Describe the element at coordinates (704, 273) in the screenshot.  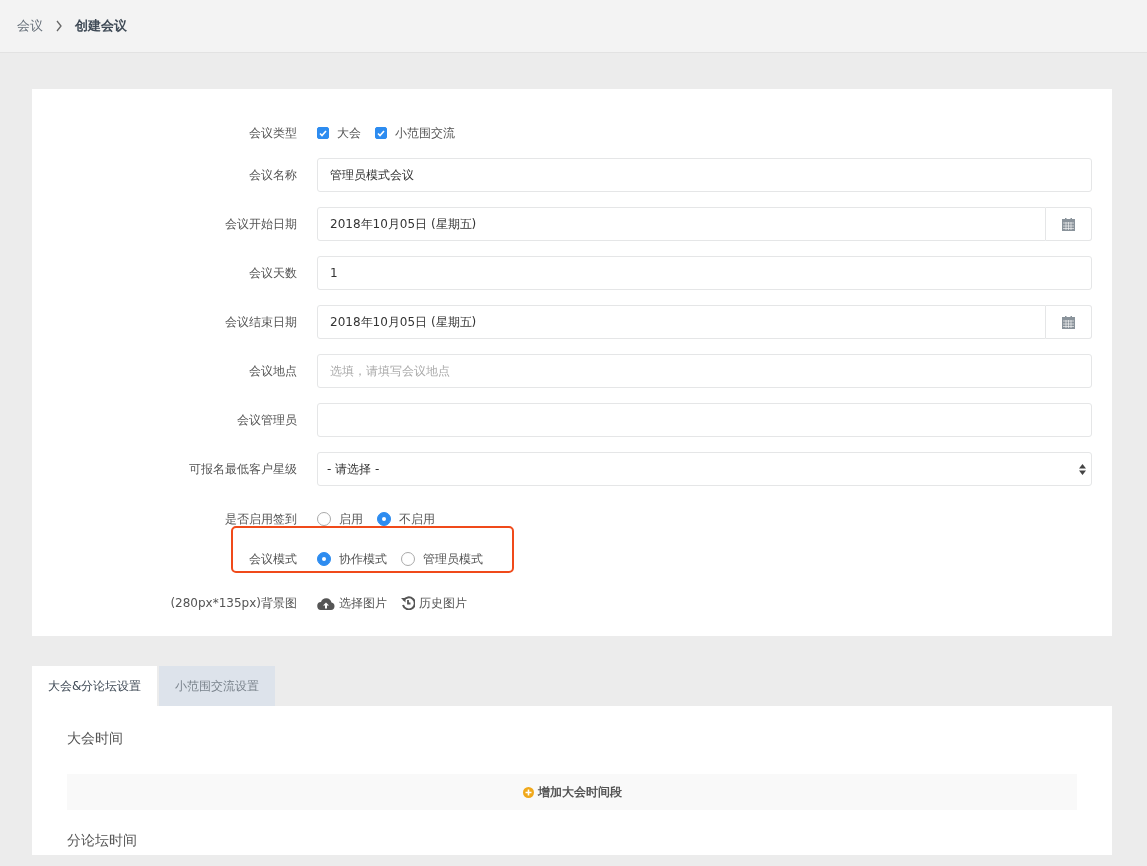
I see `text-field: 1` at that location.